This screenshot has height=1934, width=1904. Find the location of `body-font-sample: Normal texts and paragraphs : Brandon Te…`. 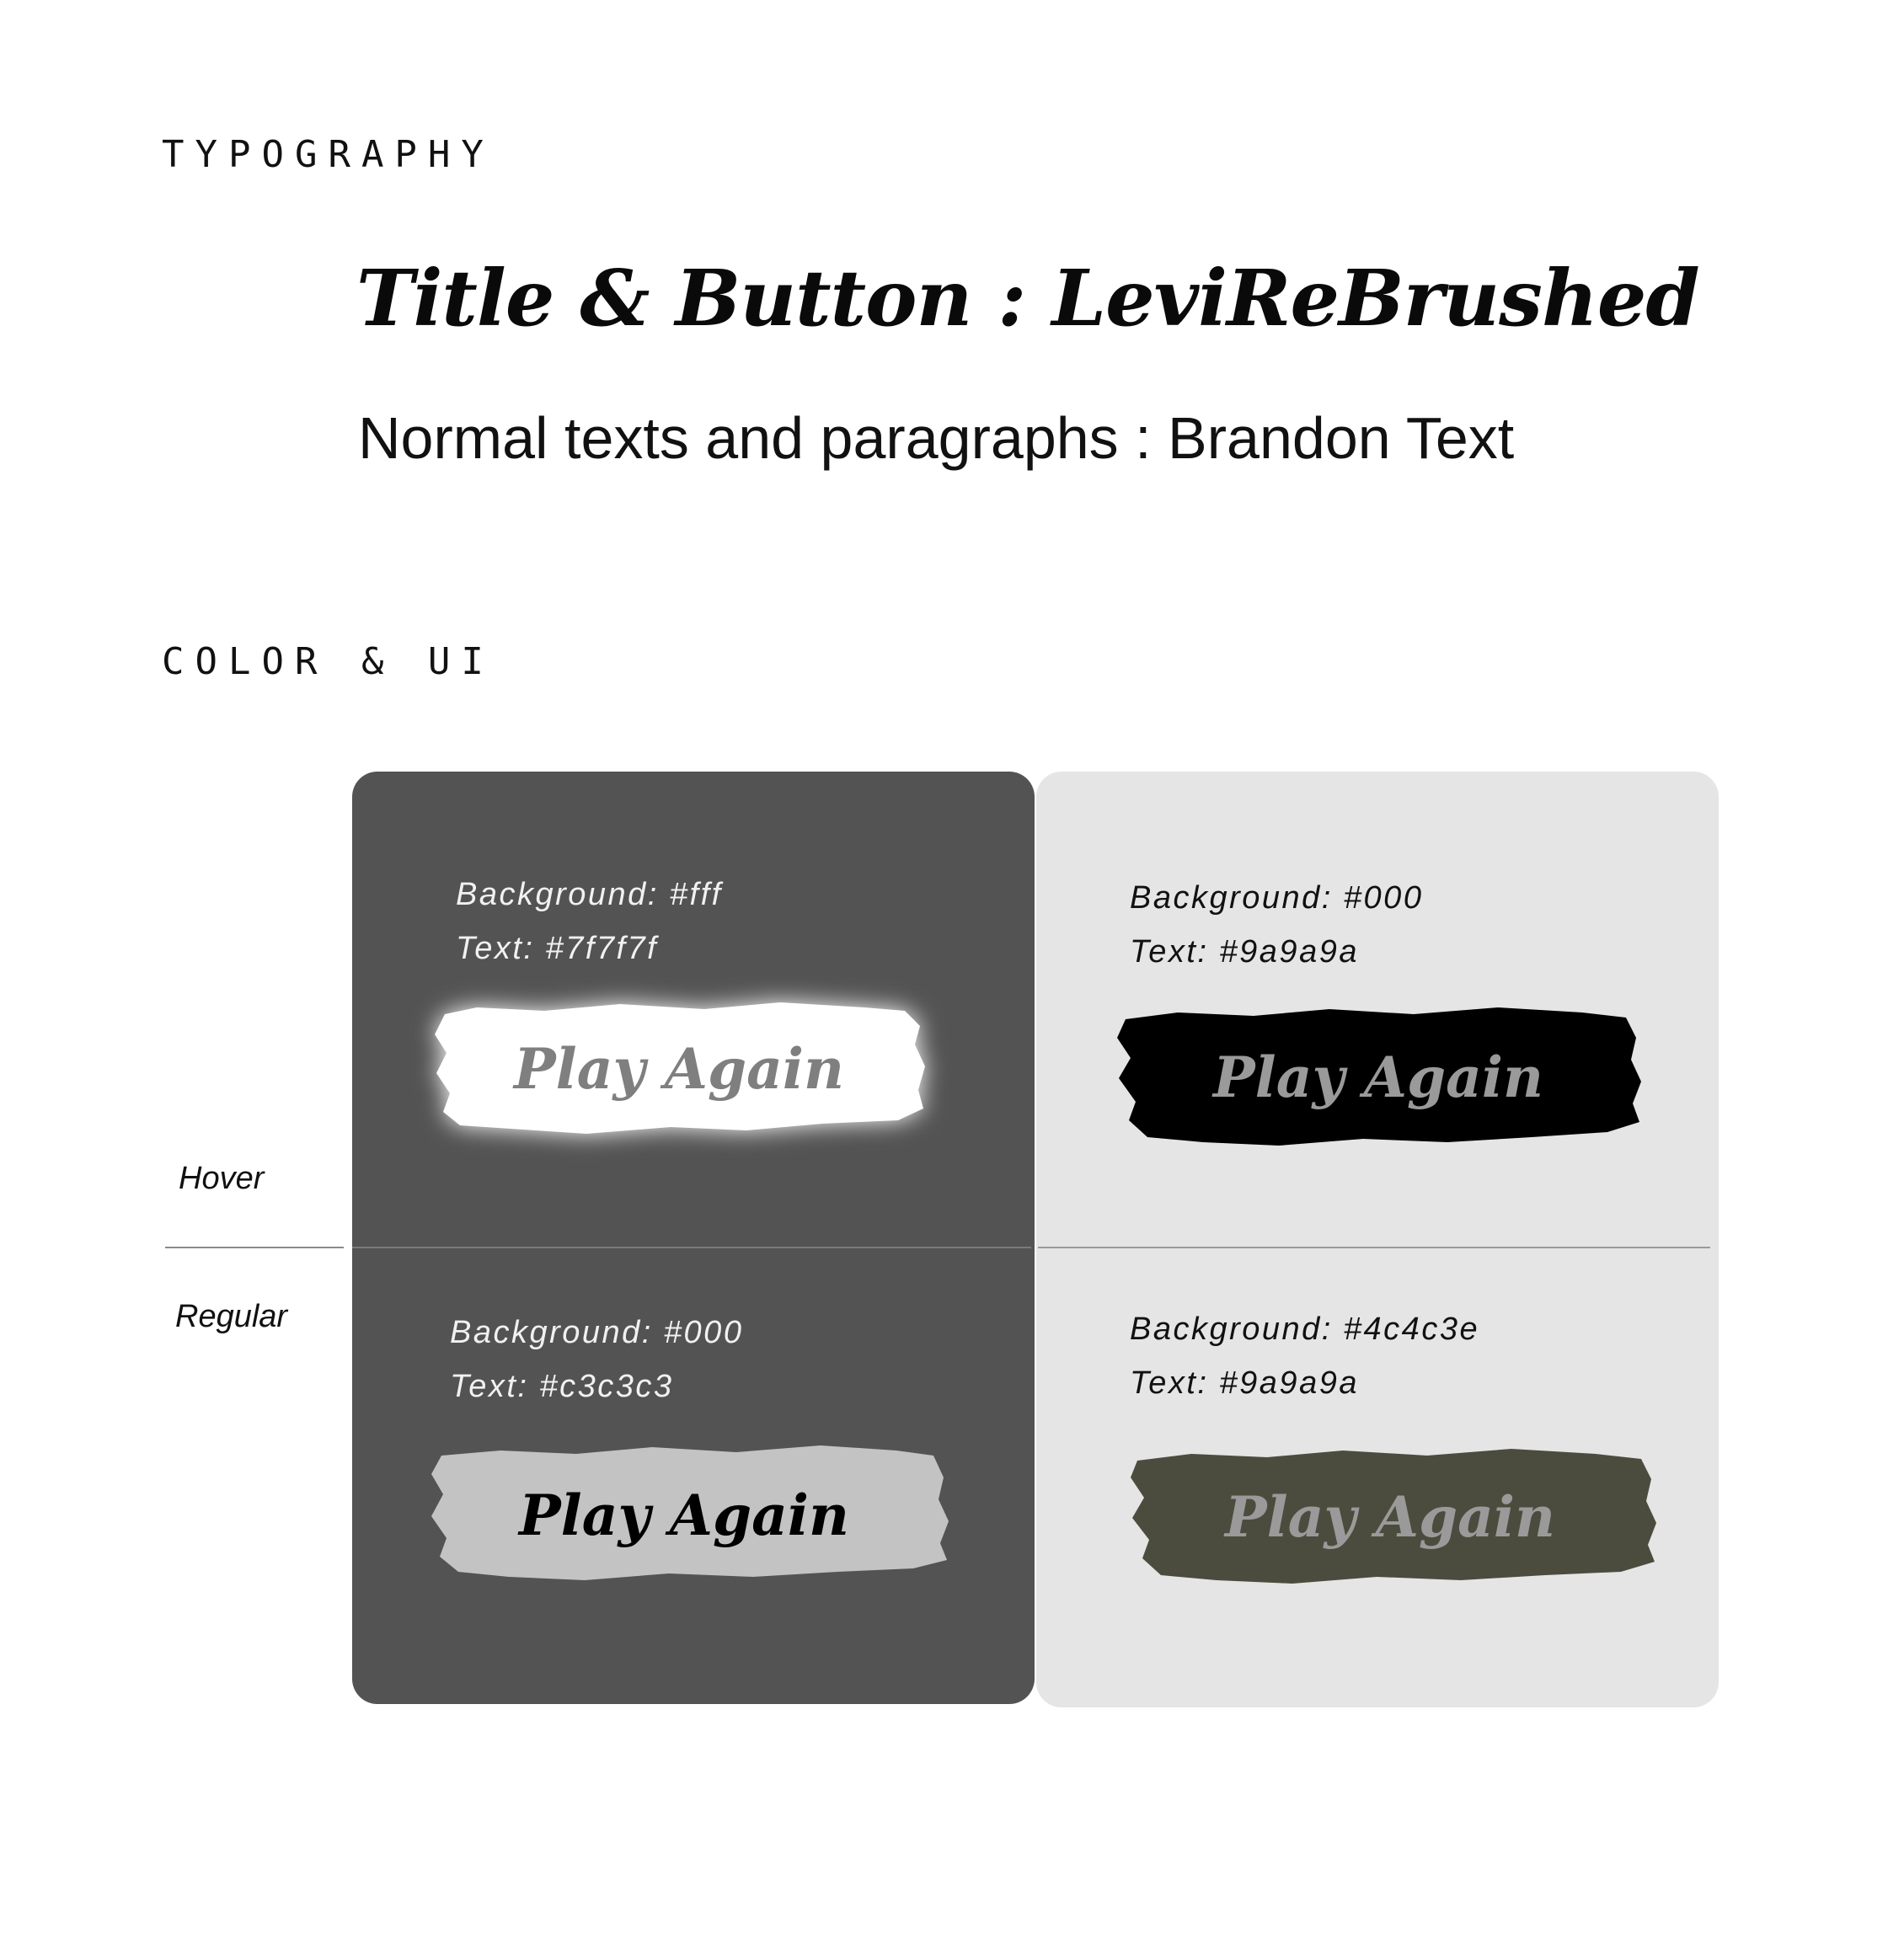

body-font-sample: Normal texts and paragraphs : Brandon Te… is located at coordinates (936, 438).